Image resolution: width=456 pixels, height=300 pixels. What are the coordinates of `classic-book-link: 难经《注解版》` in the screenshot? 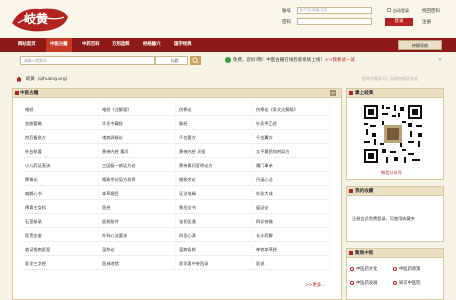 It's located at (137, 109).